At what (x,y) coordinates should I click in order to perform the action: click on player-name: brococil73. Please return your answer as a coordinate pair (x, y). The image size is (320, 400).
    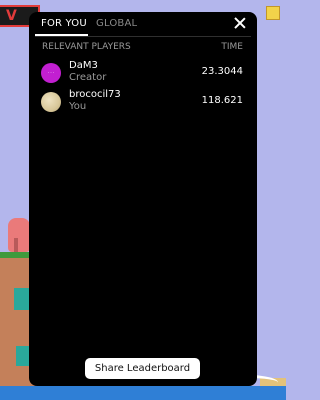
    Looking at the image, I should click on (95, 94).